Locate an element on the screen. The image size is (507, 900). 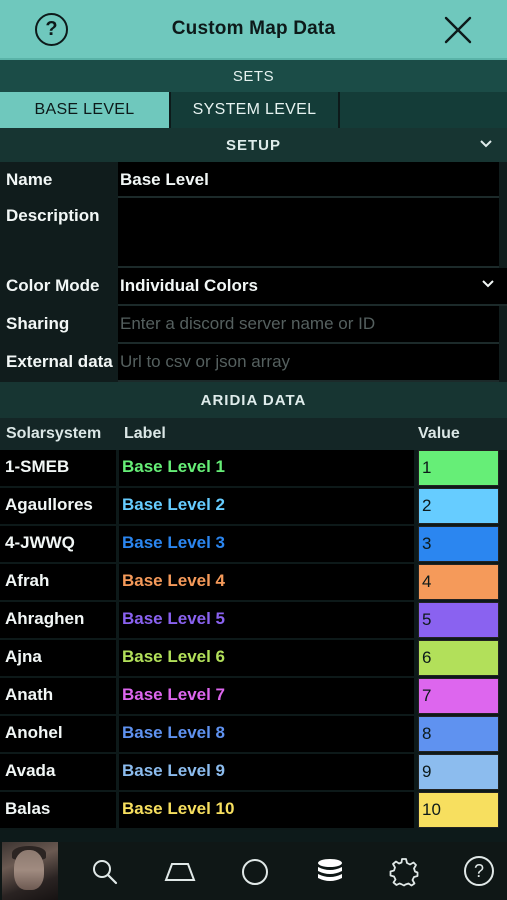
table-row: 1-SMEB Base Level 11 is located at coordinates (253, 469).